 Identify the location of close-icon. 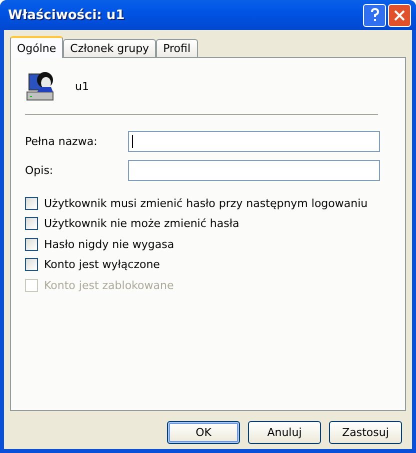
(399, 15).